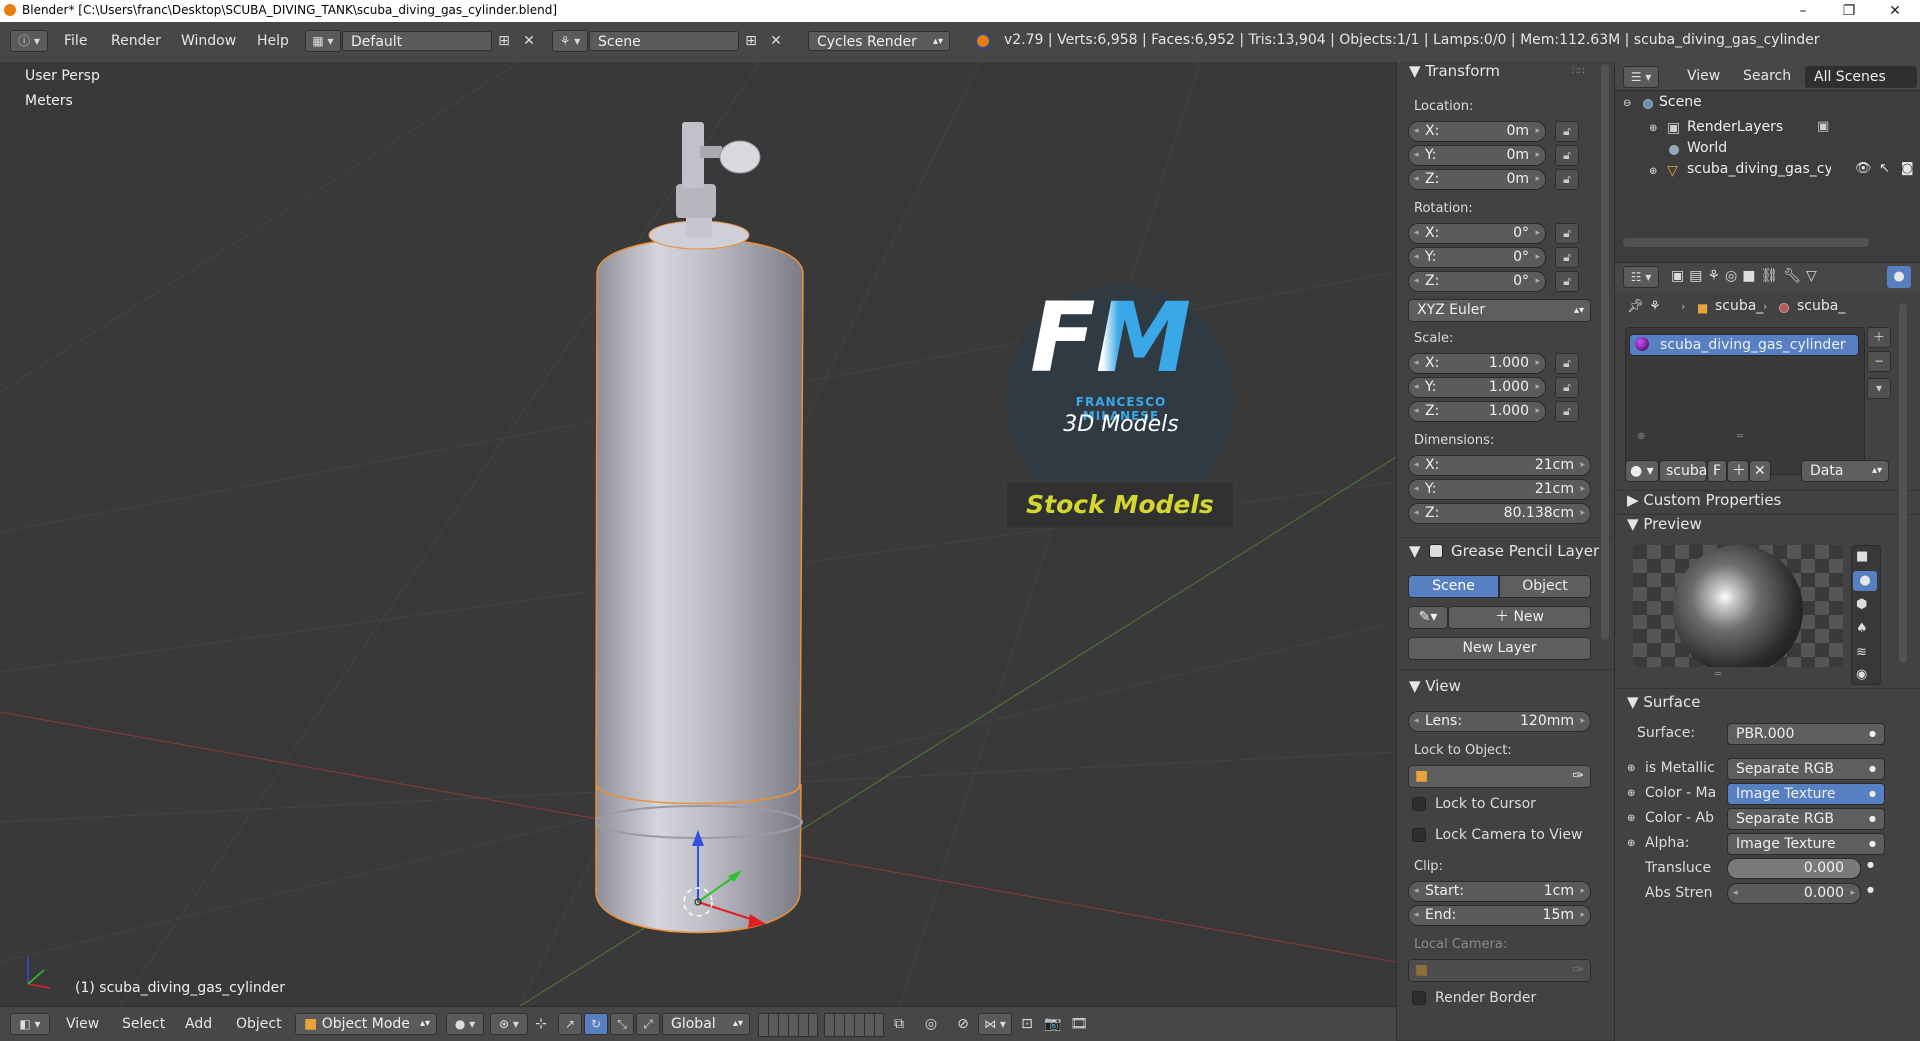  What do you see at coordinates (465, 1024) in the screenshot?
I see `viewport-shading-icon: ● ▾` at bounding box center [465, 1024].